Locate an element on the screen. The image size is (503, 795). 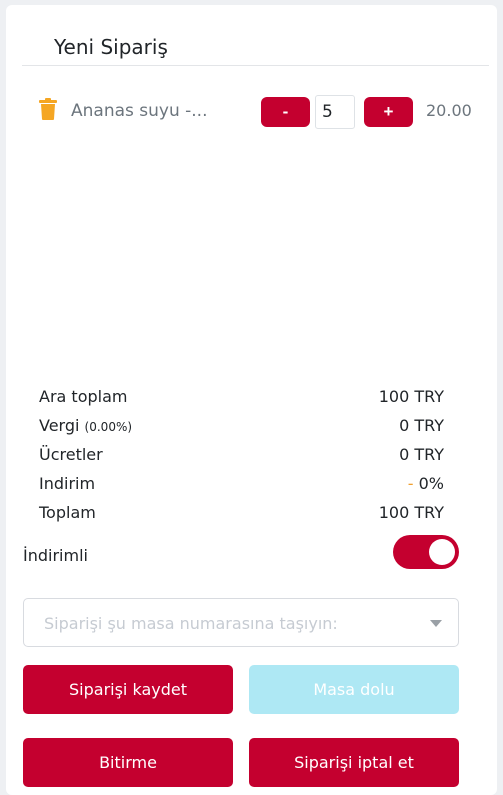
quantity-input is located at coordinates (335, 112).